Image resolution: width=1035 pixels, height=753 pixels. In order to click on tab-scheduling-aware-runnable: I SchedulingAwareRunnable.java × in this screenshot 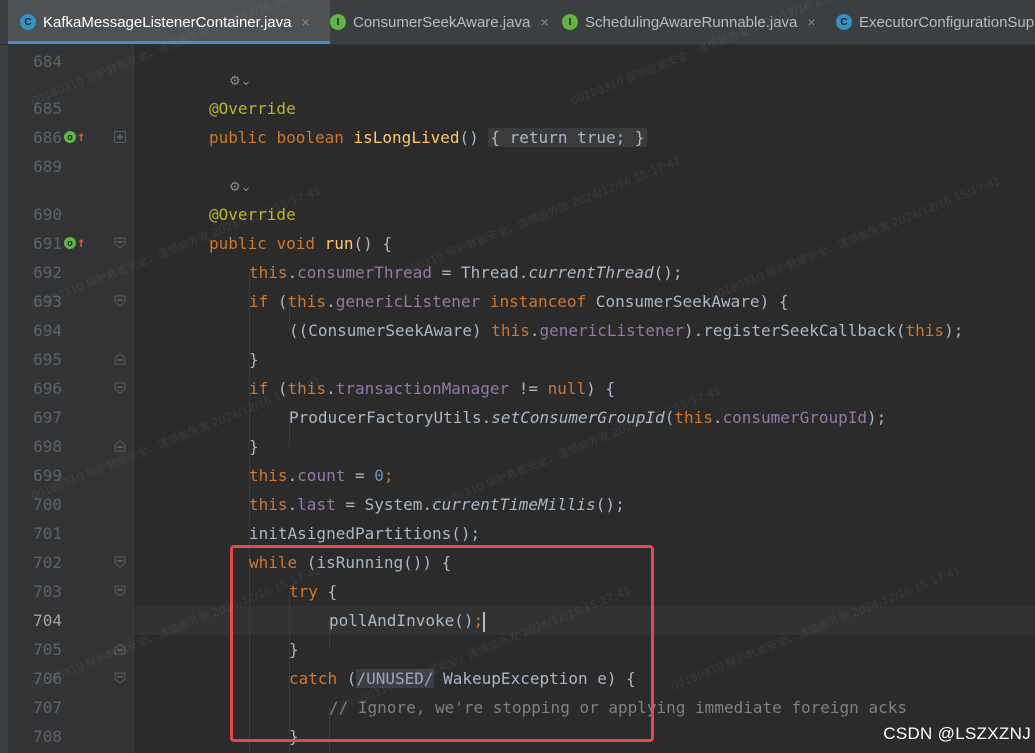, I will do `click(688, 22)`.